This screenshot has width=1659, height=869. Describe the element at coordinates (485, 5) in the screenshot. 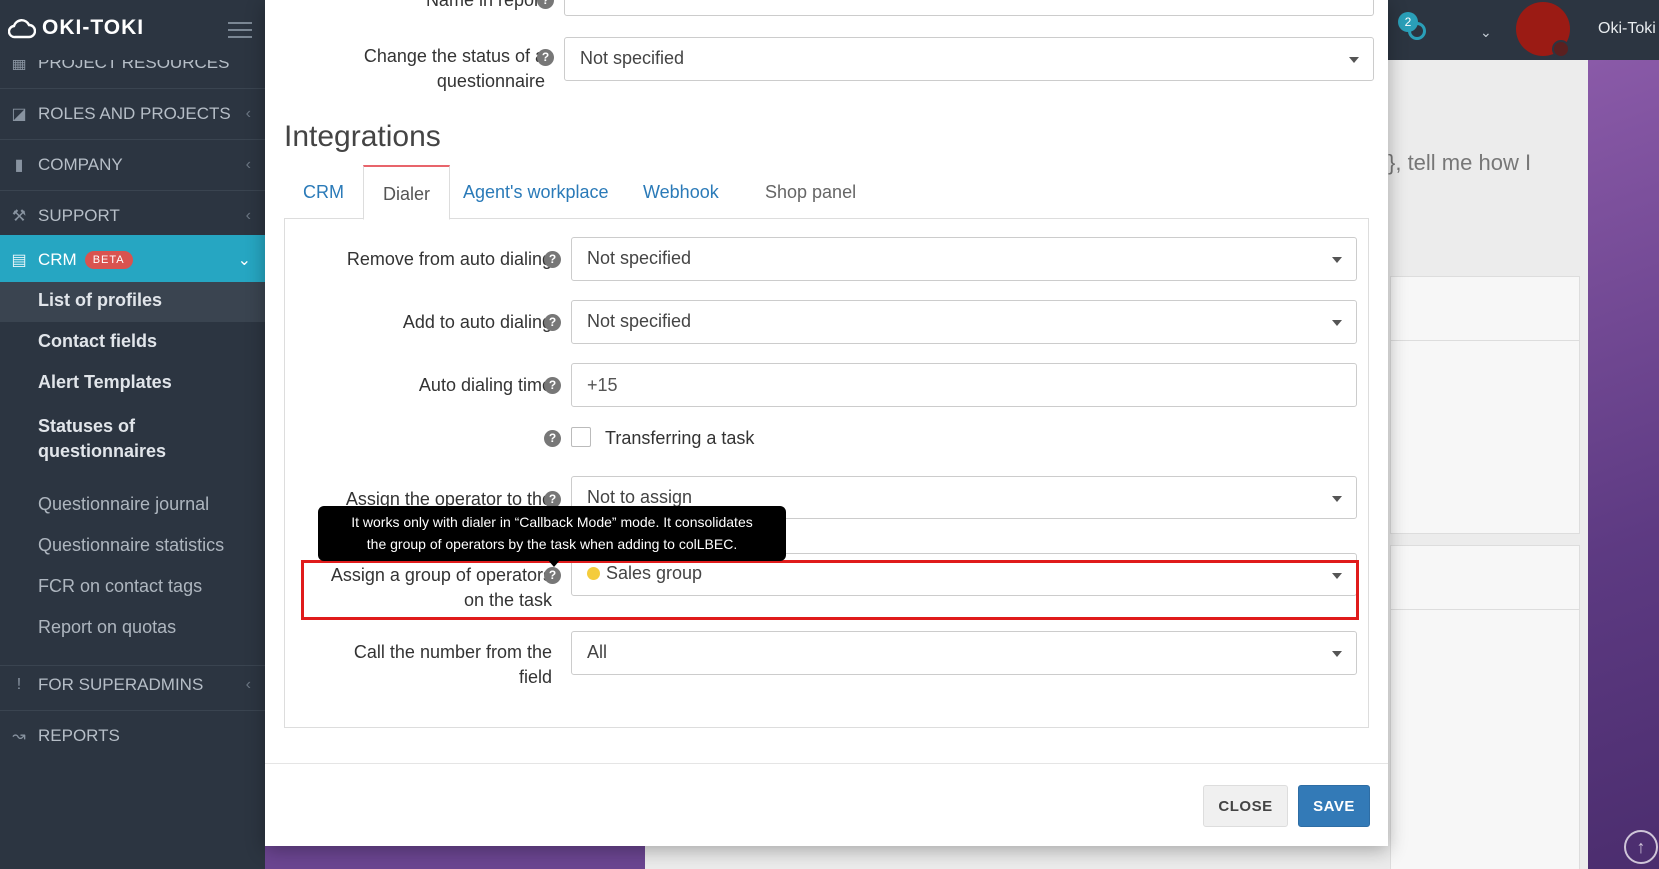

I see `name-in-report-label: Name in report` at that location.